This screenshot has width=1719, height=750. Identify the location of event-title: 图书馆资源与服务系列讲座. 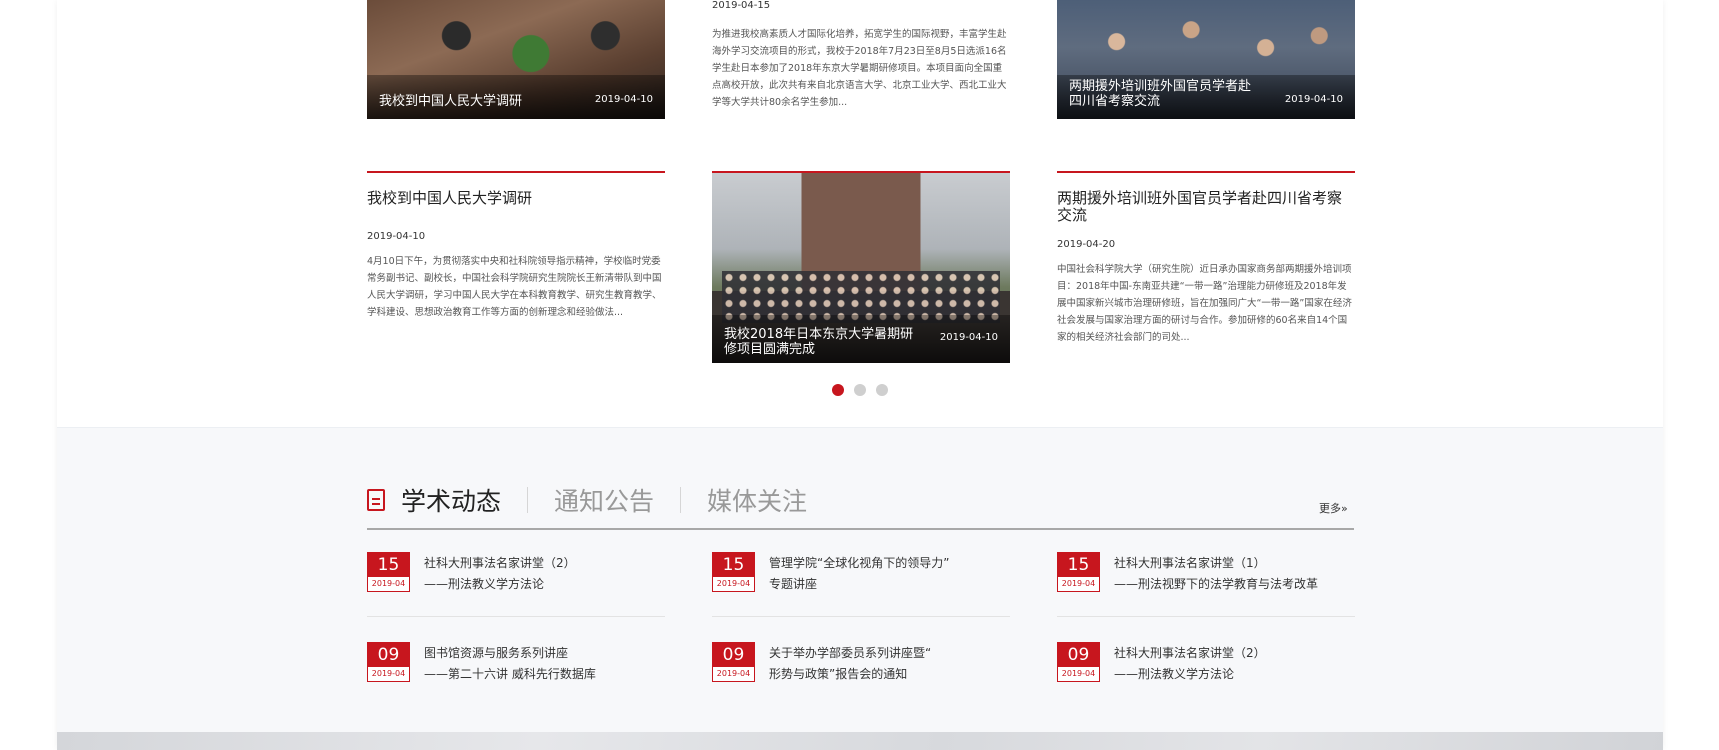
(496, 652).